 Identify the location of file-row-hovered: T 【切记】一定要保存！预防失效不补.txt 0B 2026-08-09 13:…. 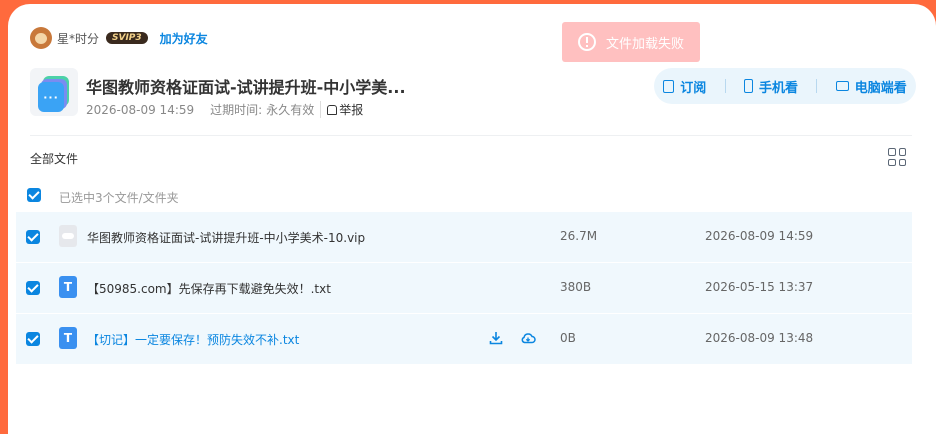
(464, 339).